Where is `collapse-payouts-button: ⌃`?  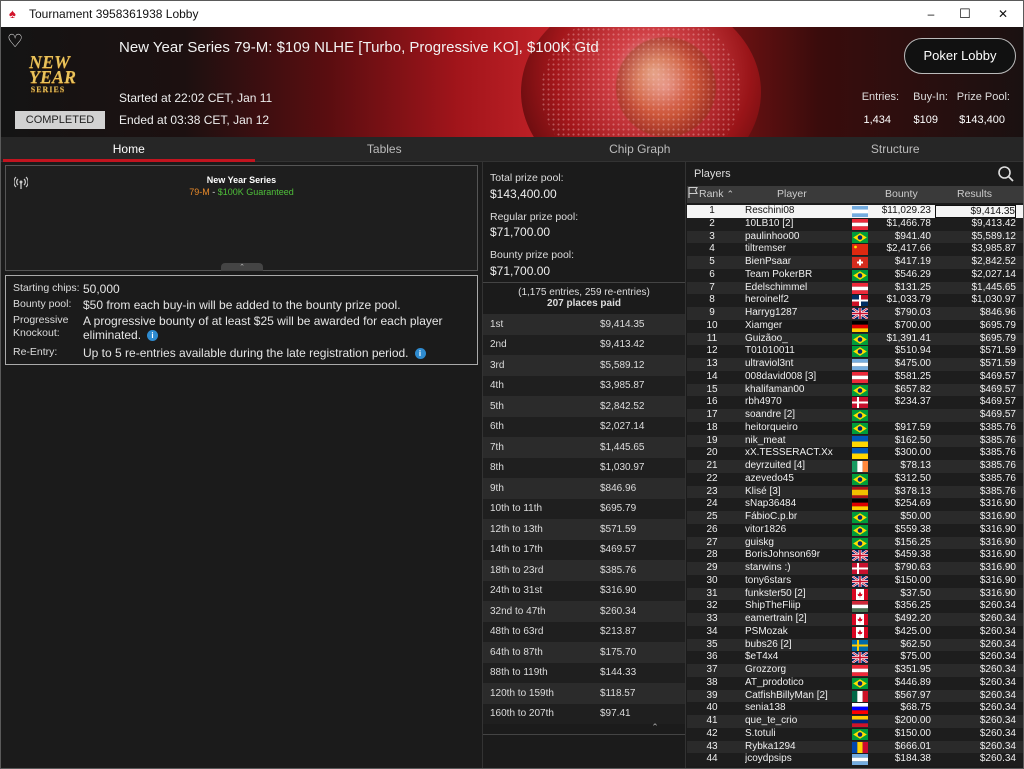
collapse-payouts-button: ⌃ is located at coordinates (655, 728).